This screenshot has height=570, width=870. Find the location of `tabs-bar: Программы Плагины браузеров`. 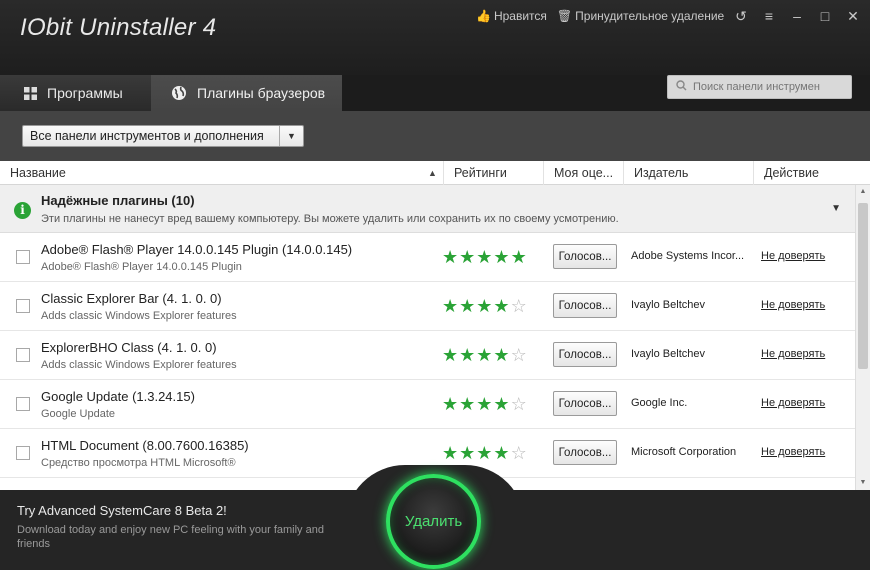

tabs-bar: Программы Плагины браузеров is located at coordinates (435, 93).